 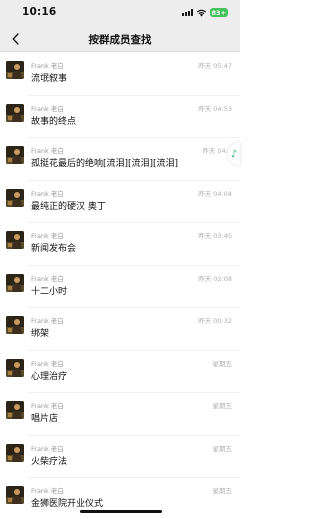 What do you see at coordinates (215, 66) in the screenshot?
I see `message-time: 昨天 05:47` at bounding box center [215, 66].